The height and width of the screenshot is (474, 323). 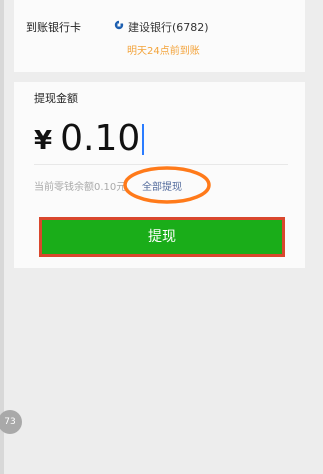 I want to click on withdraw-submit-button: 提现, so click(x=162, y=237).